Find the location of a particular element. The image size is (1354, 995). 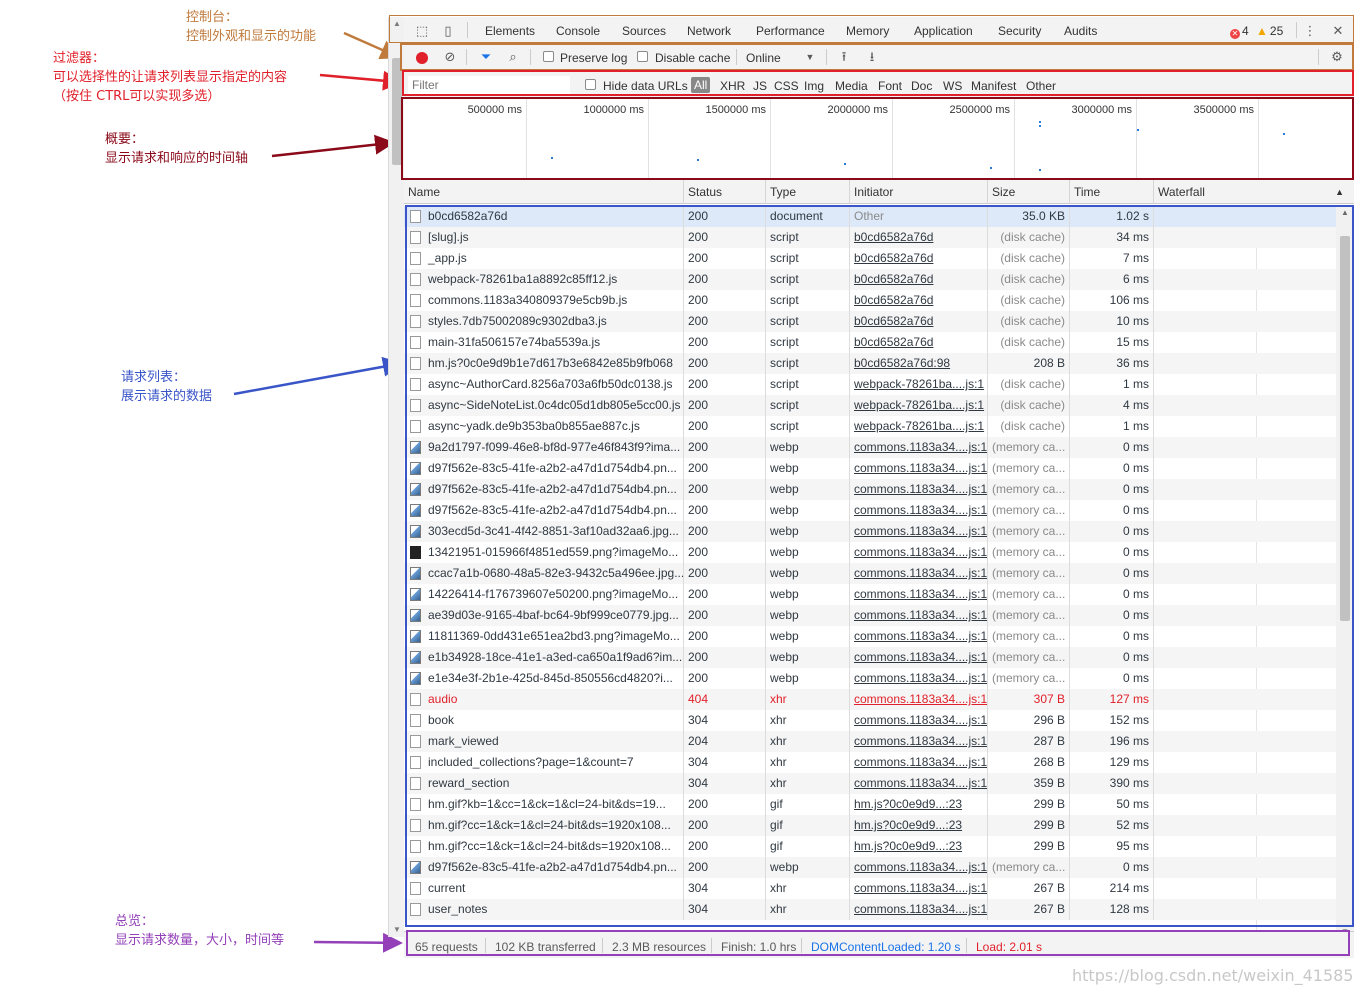

page-scrollbar: ▲ ▼ is located at coordinates (396, 477).